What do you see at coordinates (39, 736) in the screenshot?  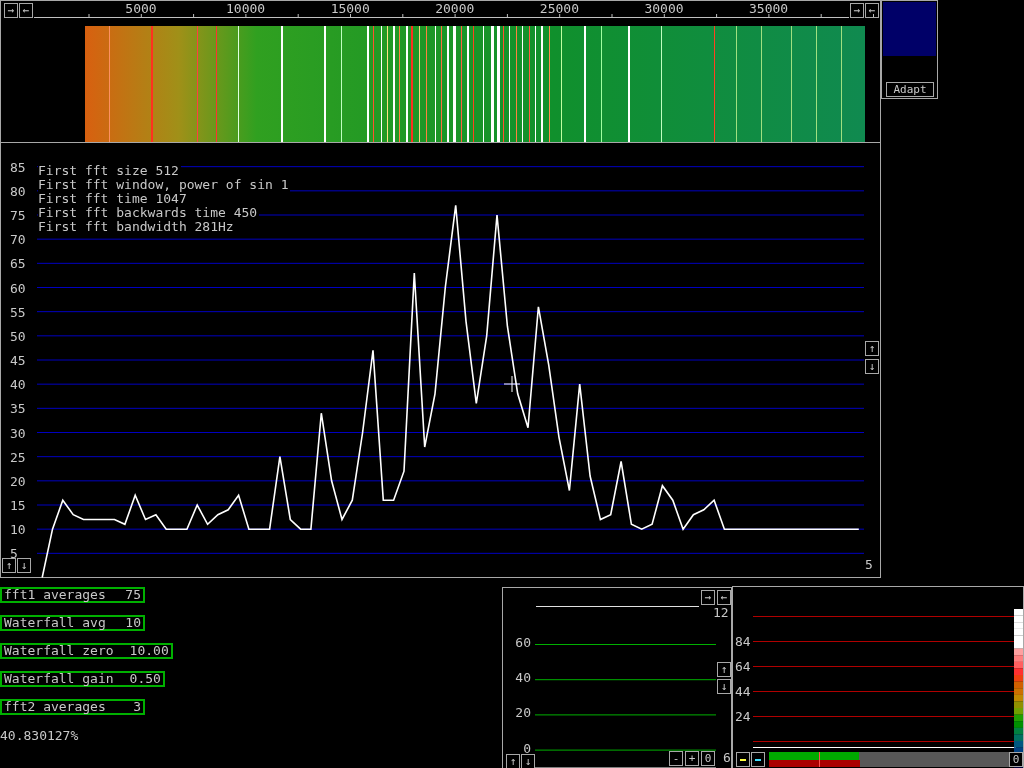 I see `percentage-readout: 40.830127%` at bounding box center [39, 736].